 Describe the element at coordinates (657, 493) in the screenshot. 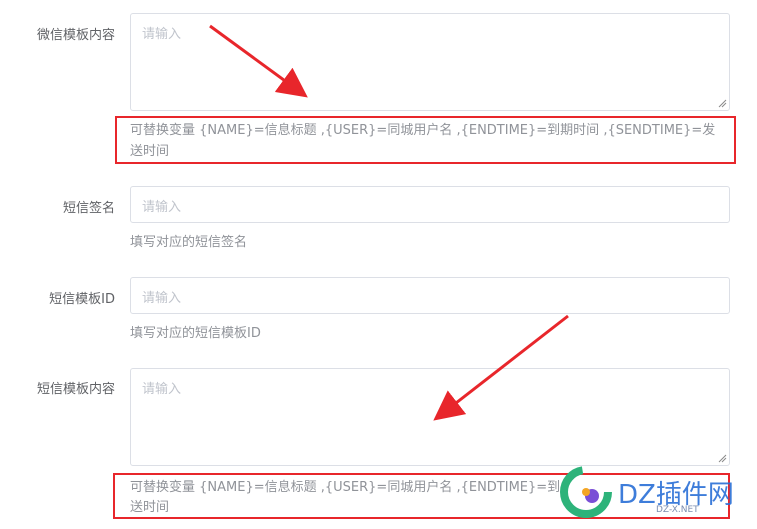

I see `watermark-logo: DZ插件网 DZ-X.NET` at that location.